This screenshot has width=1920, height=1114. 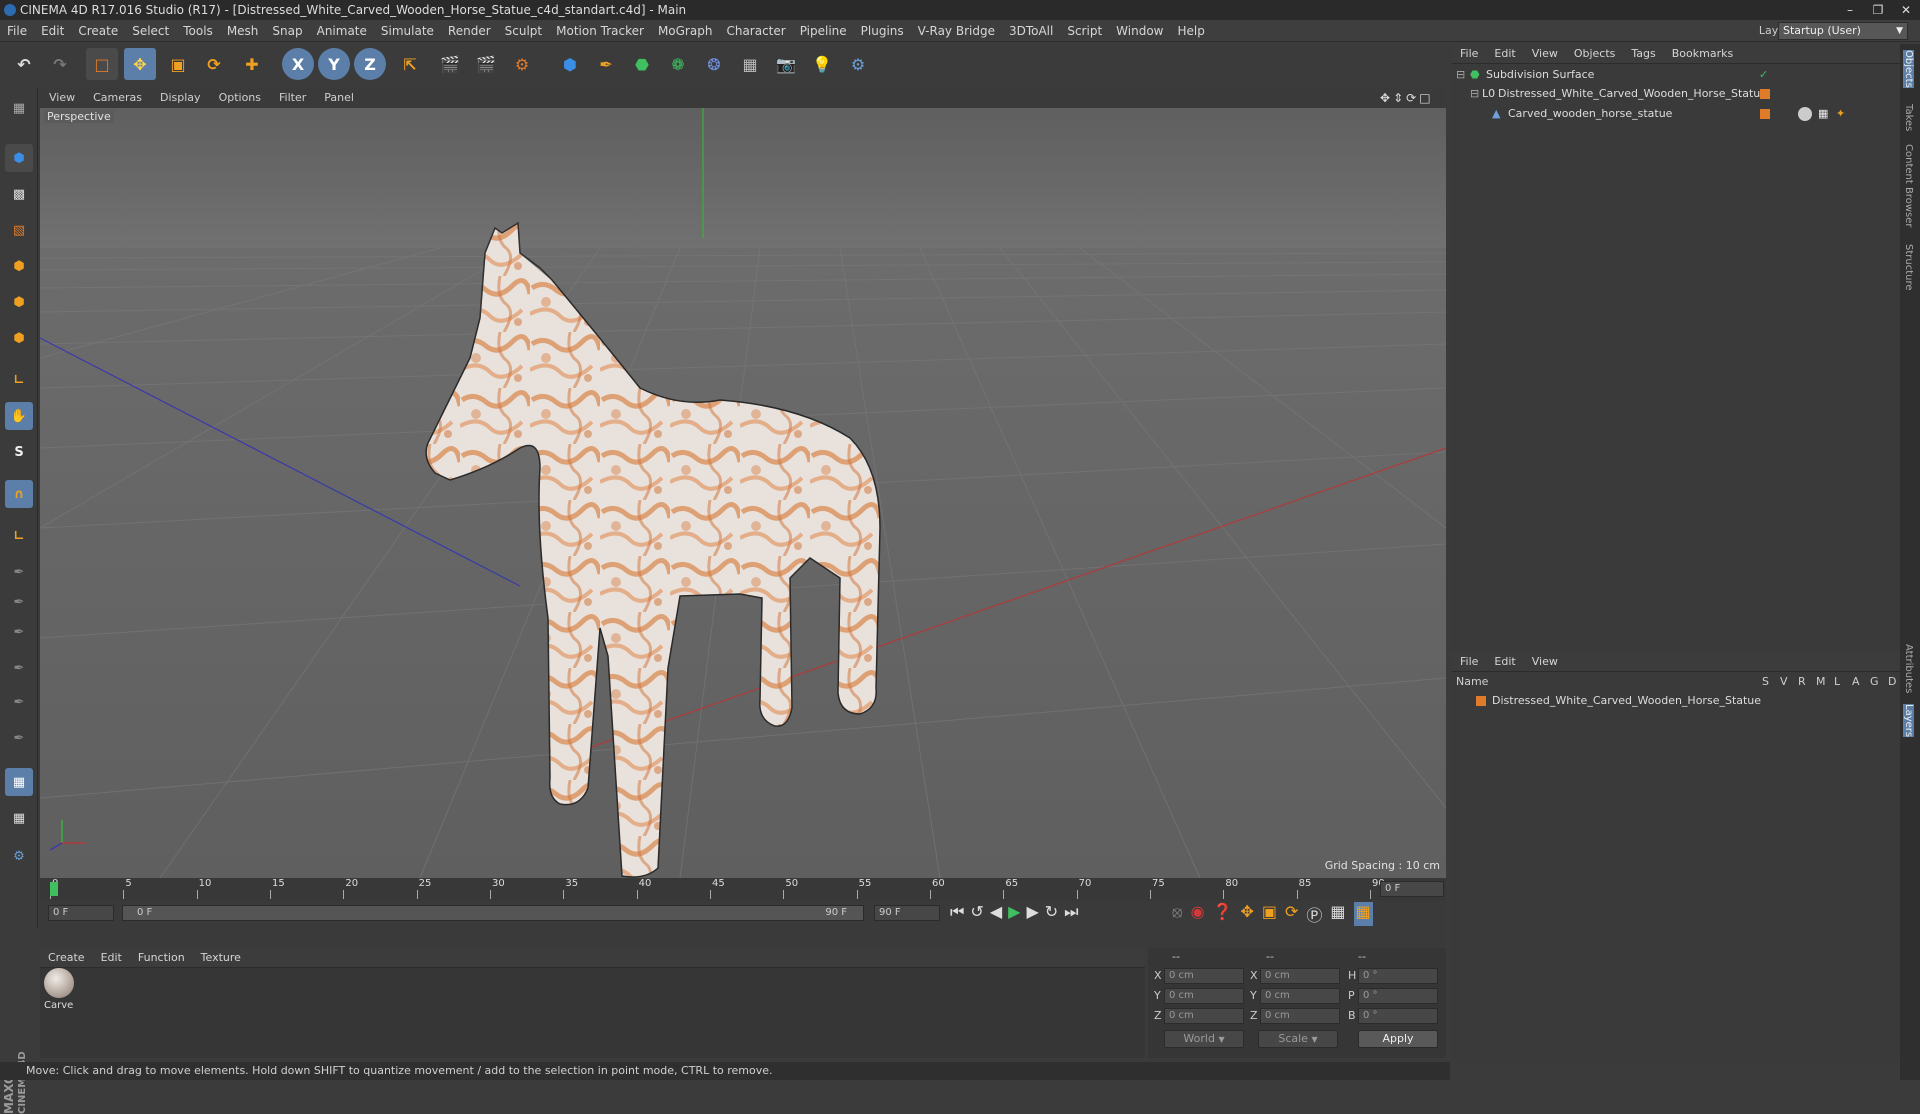 What do you see at coordinates (161, 957) in the screenshot?
I see `material-menu-function: Function` at bounding box center [161, 957].